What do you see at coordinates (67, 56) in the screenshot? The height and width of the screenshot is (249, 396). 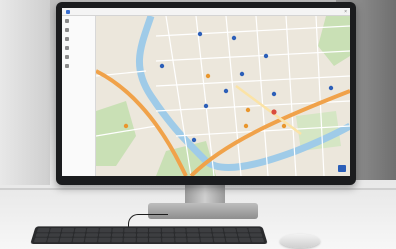 I see `list-icon` at bounding box center [67, 56].